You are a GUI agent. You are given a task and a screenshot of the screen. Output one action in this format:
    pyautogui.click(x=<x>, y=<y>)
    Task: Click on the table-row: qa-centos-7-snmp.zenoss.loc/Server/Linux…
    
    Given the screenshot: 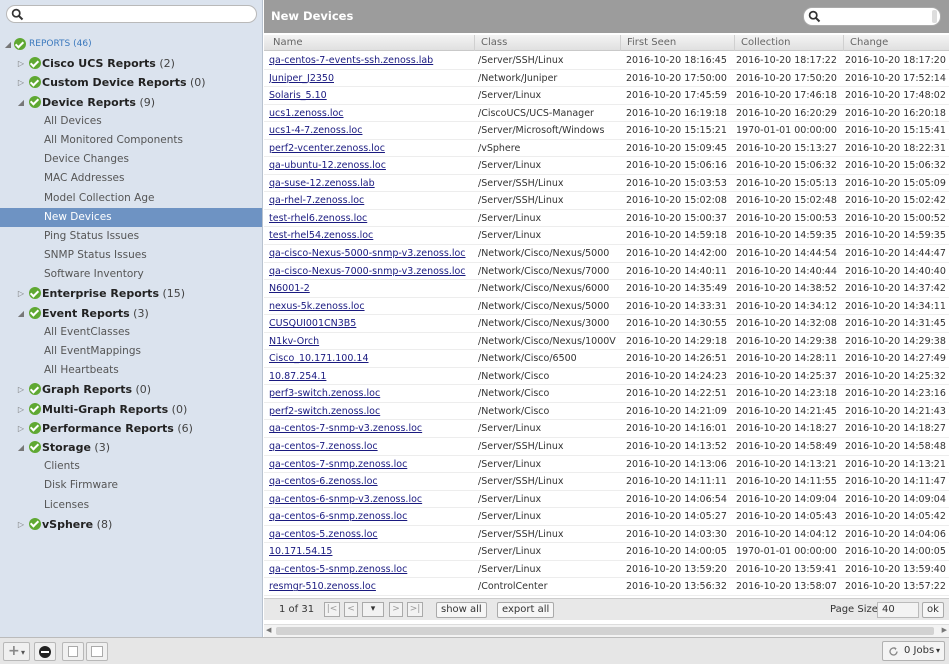 What is the action you would take?
    pyautogui.click(x=606, y=465)
    